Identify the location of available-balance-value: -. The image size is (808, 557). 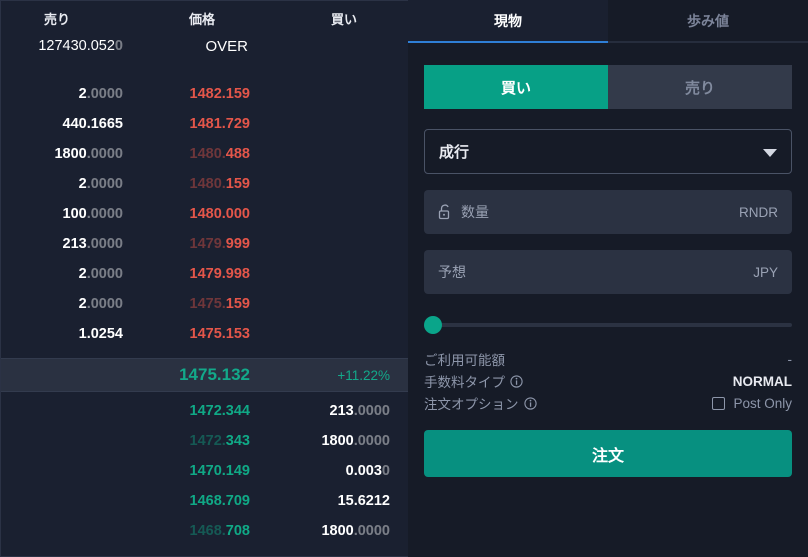
(790, 359).